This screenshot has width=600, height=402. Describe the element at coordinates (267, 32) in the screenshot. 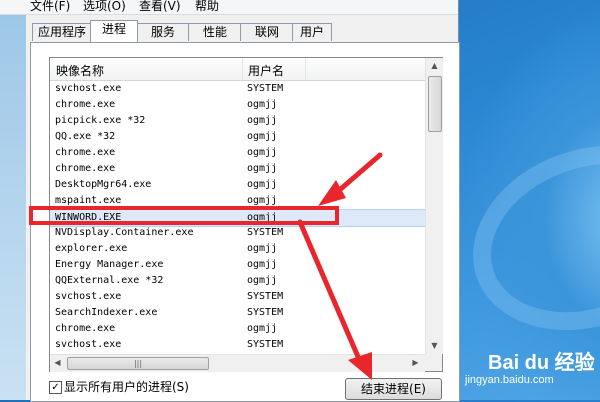

I see `tab-networking: 联网` at that location.